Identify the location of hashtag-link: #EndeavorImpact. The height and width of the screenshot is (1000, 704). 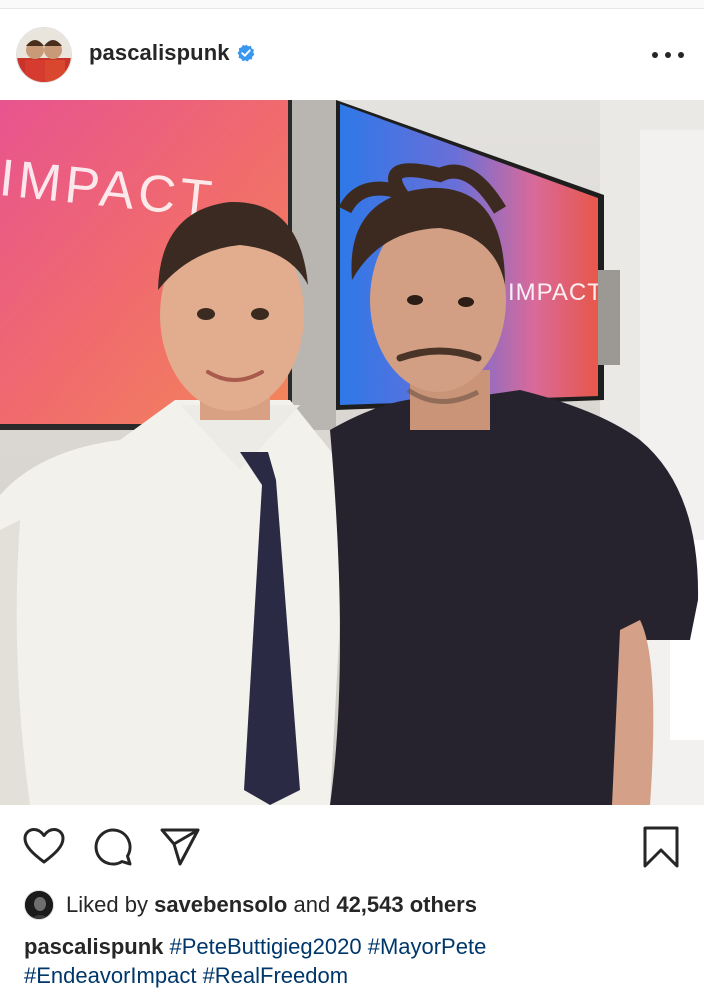
(110, 975).